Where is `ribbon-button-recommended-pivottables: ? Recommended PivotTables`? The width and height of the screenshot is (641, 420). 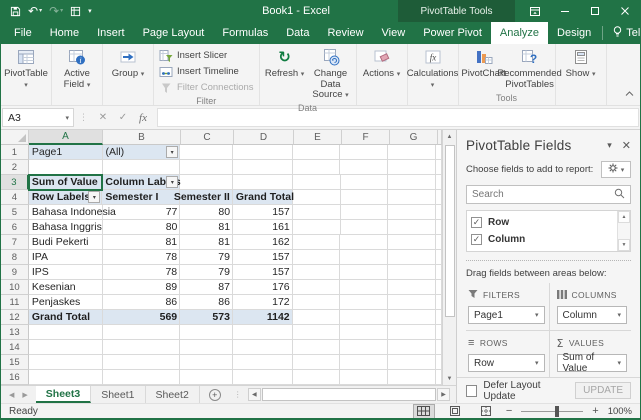 ribbon-button-recommended-pivottables: ? Recommended PivotTables is located at coordinates (529, 68).